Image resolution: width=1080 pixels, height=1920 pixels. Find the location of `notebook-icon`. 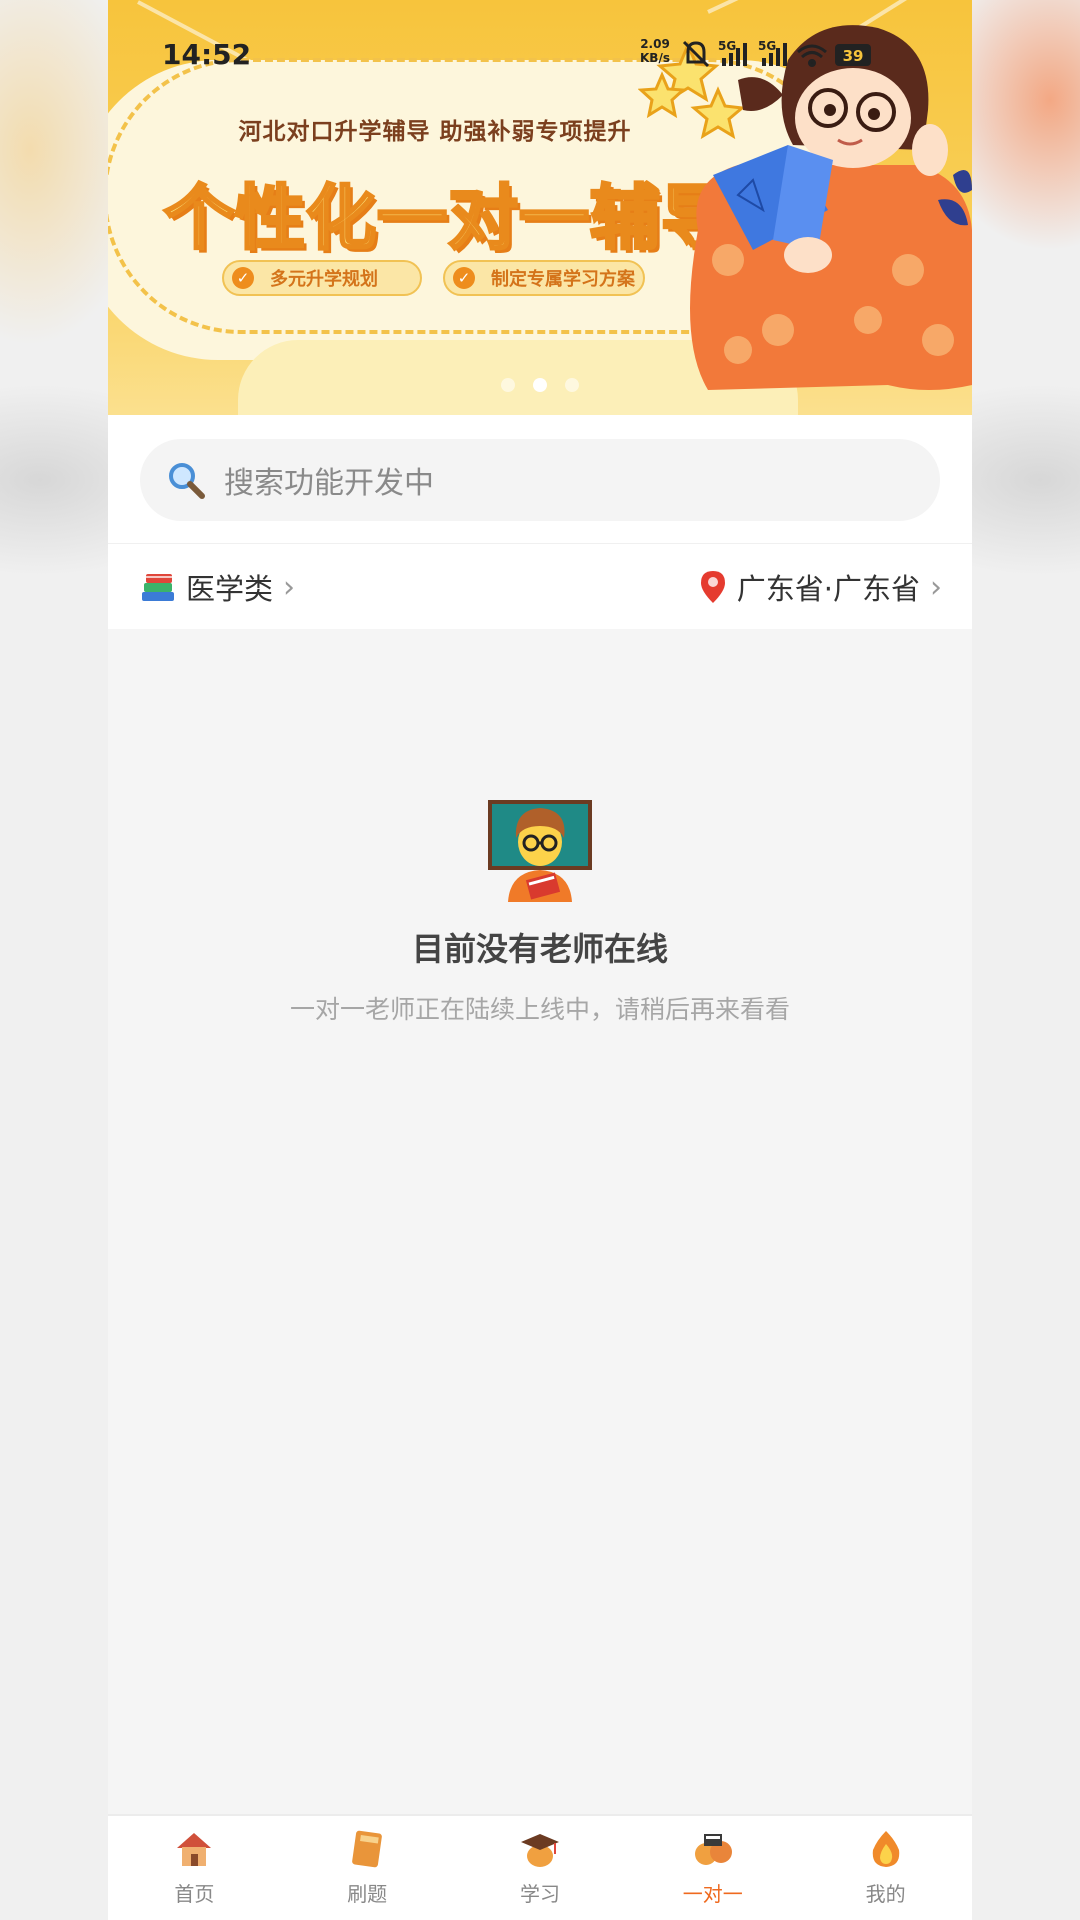

notebook-icon is located at coordinates (367, 1849).